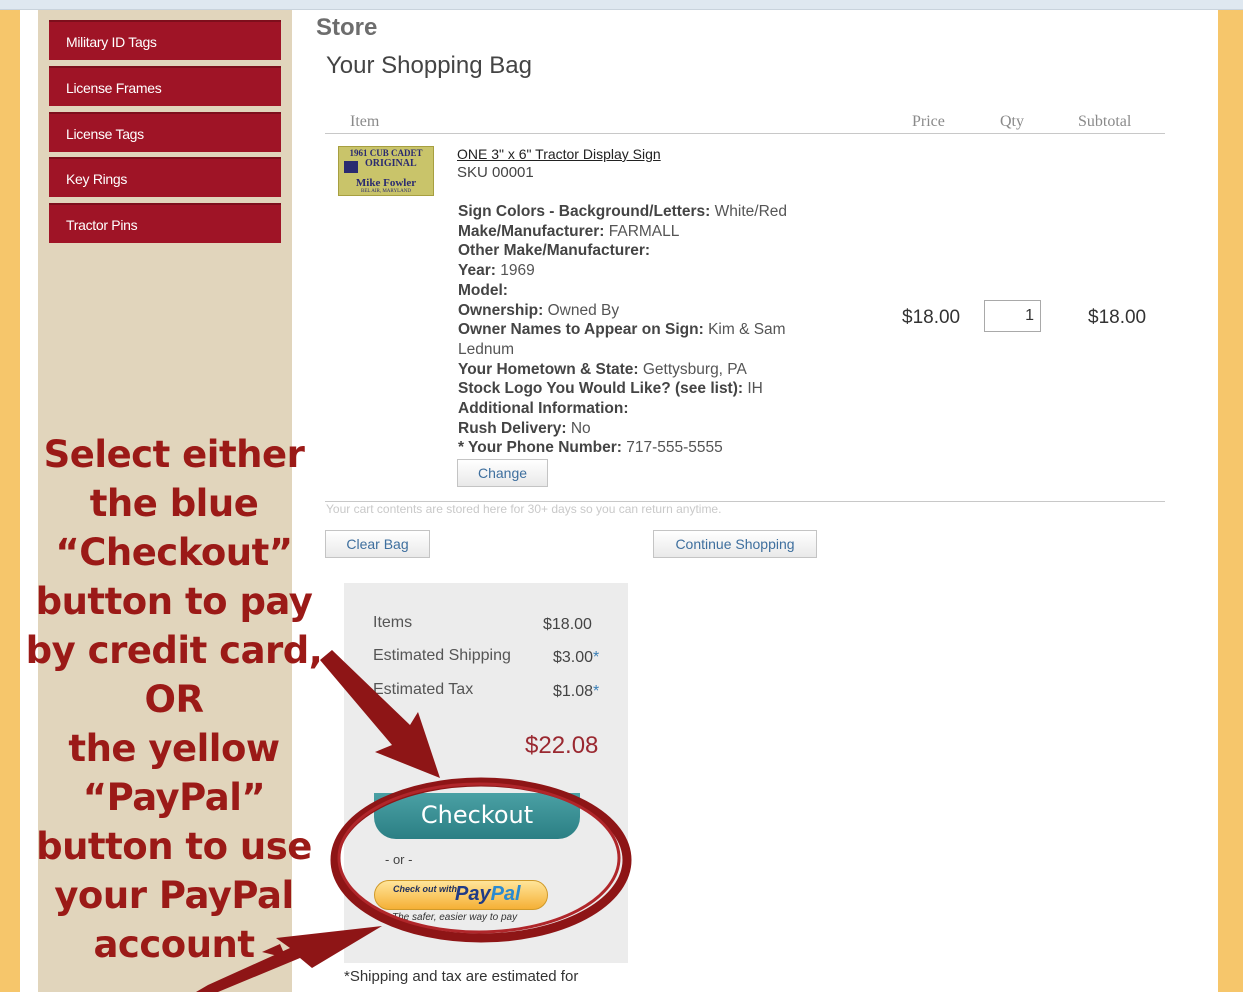 The image size is (1243, 992). Describe the element at coordinates (501, 310) in the screenshot. I see `option-label: Ownership:` at that location.